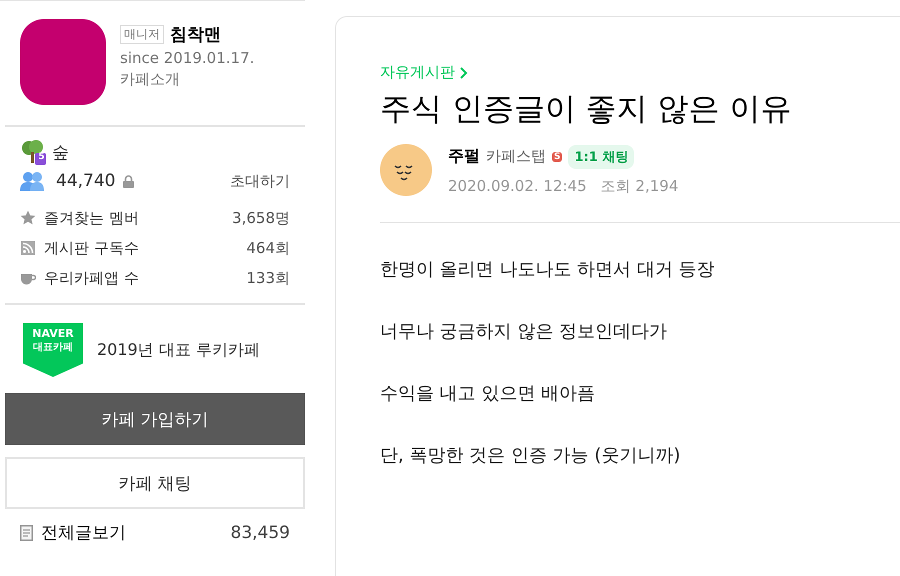 This screenshot has width=900, height=576. What do you see at coordinates (53, 350) in the screenshot?
I see `naver-award-badge: NAVER 대표카페` at bounding box center [53, 350].